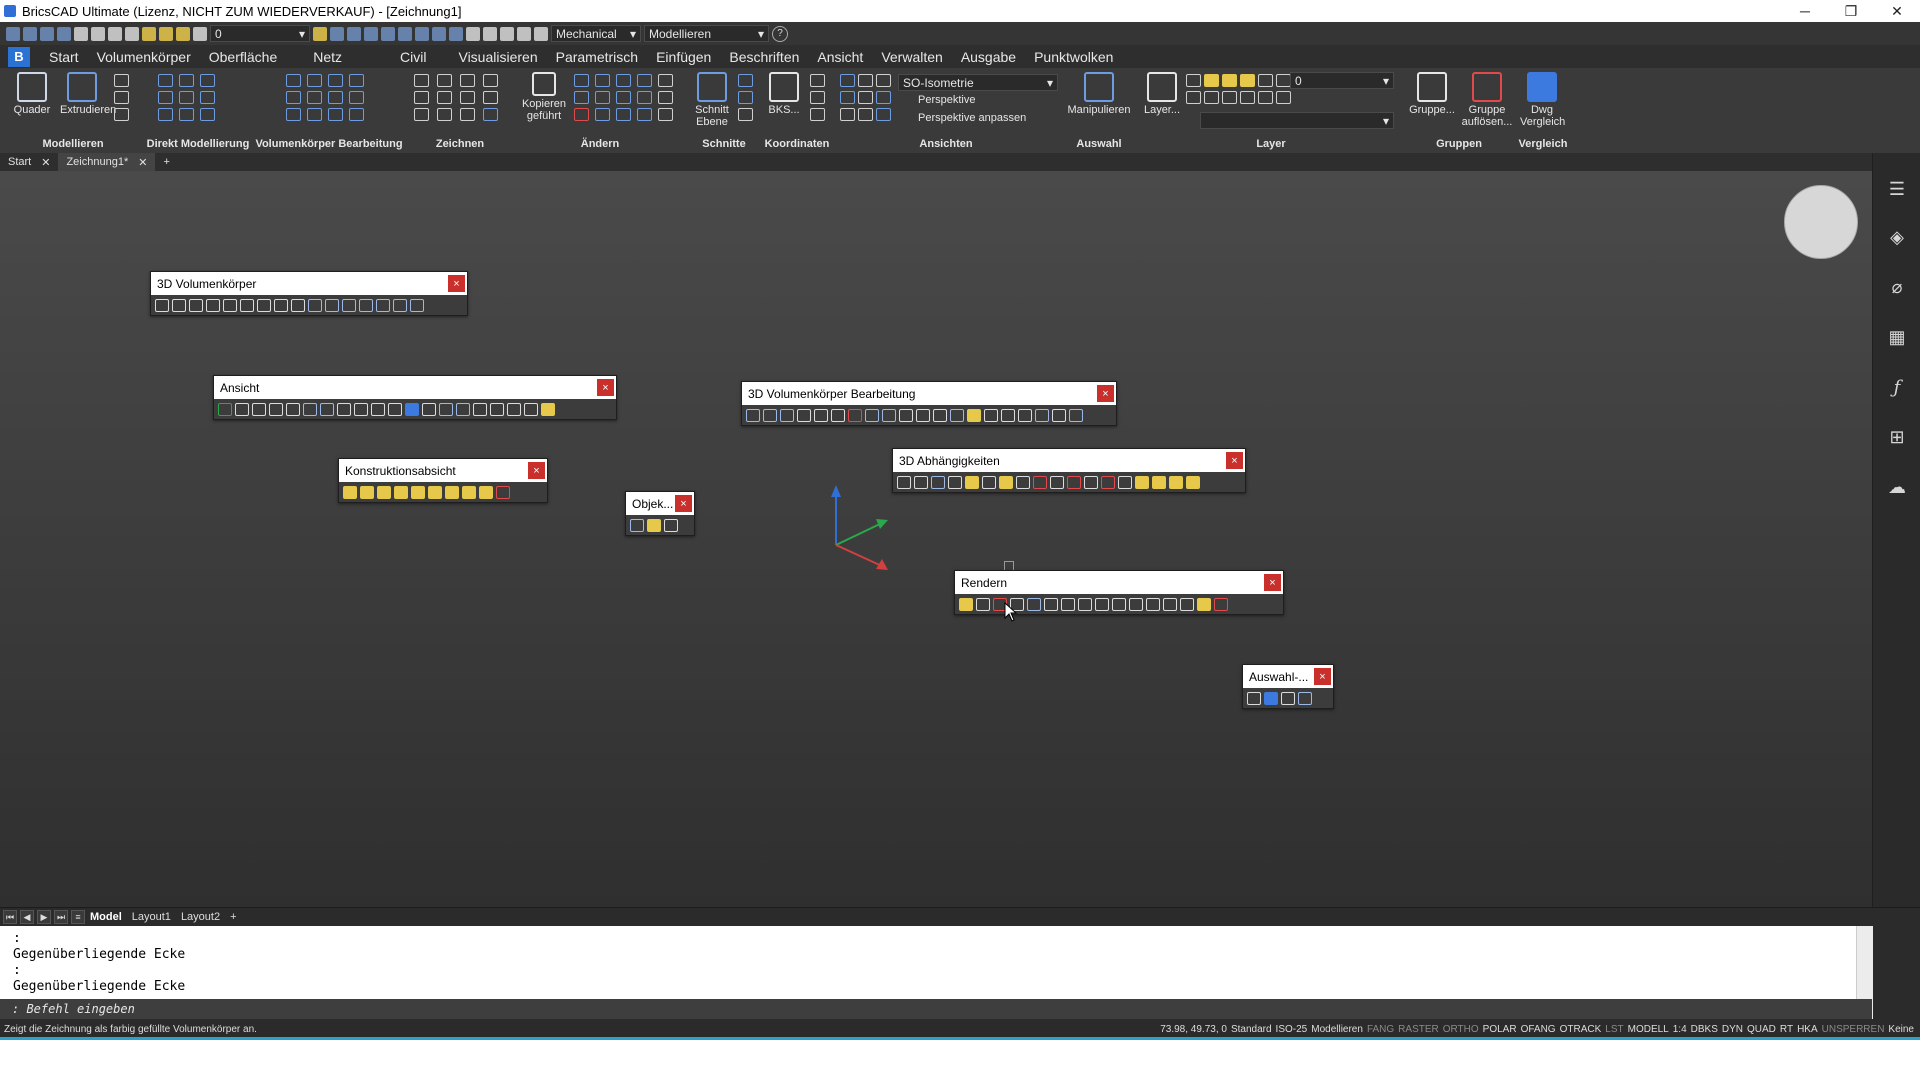 This screenshot has width=1920, height=1080. I want to click on fillet-icon, so click(1076, 415).